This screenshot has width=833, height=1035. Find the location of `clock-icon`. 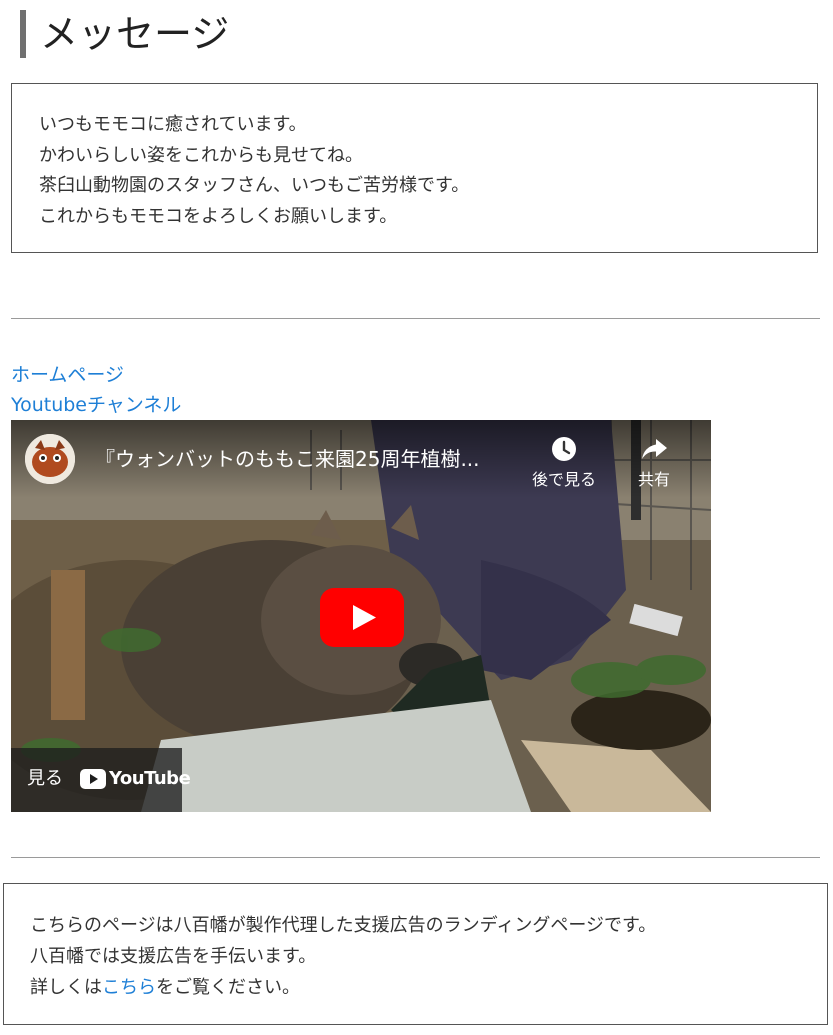

clock-icon is located at coordinates (564, 449).